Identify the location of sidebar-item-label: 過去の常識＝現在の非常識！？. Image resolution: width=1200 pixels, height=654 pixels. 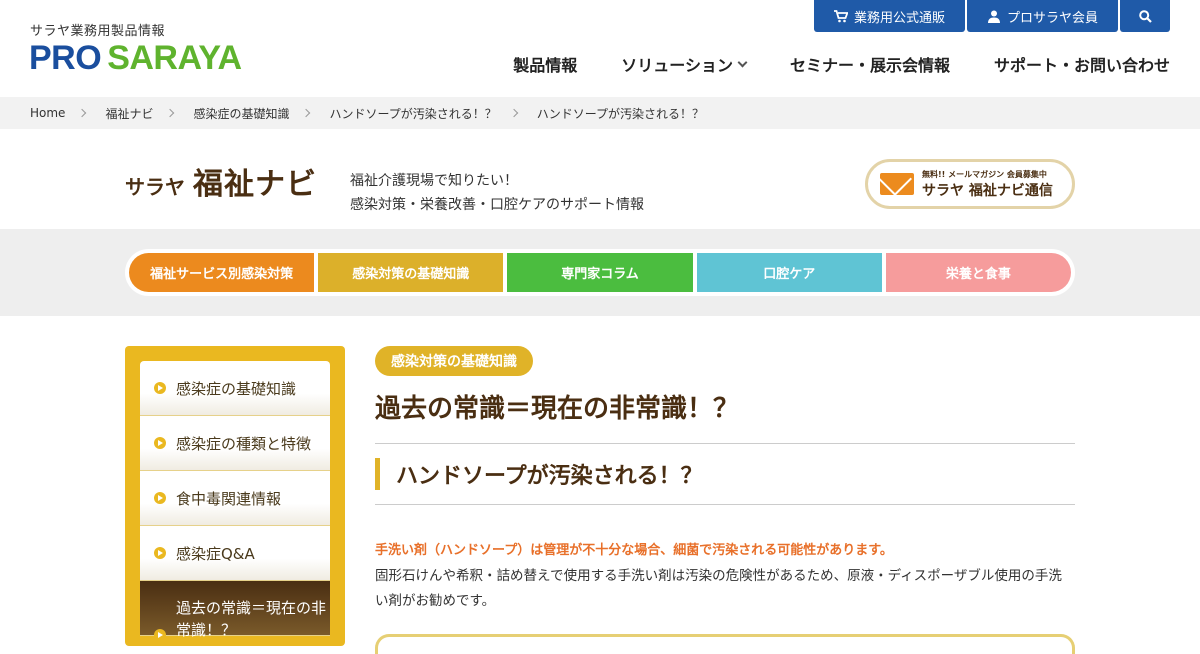
(251, 619).